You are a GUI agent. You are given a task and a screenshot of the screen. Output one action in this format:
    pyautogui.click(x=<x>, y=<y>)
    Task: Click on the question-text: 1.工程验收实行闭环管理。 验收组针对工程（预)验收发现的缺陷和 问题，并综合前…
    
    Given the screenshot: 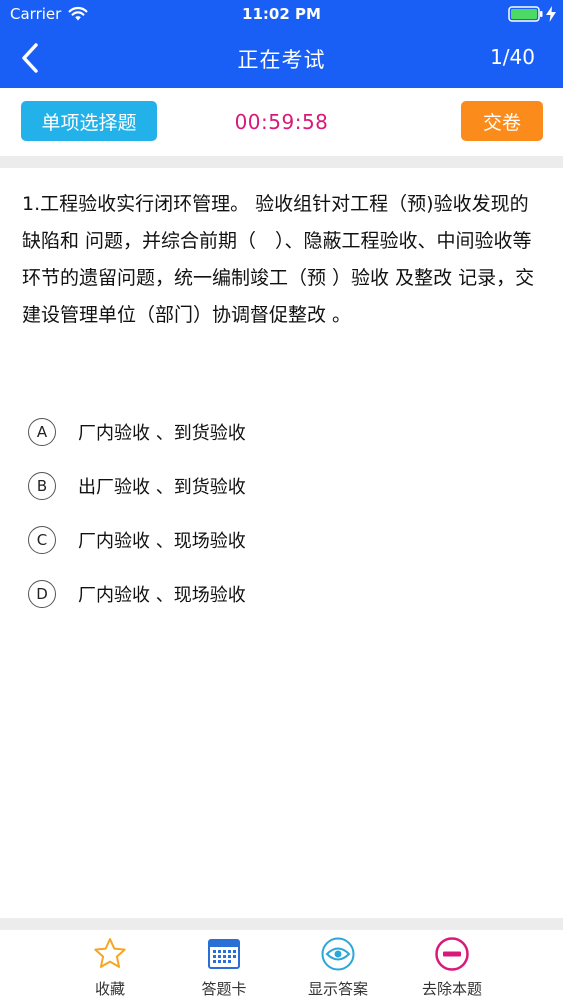 What is the action you would take?
    pyautogui.click(x=278, y=259)
    